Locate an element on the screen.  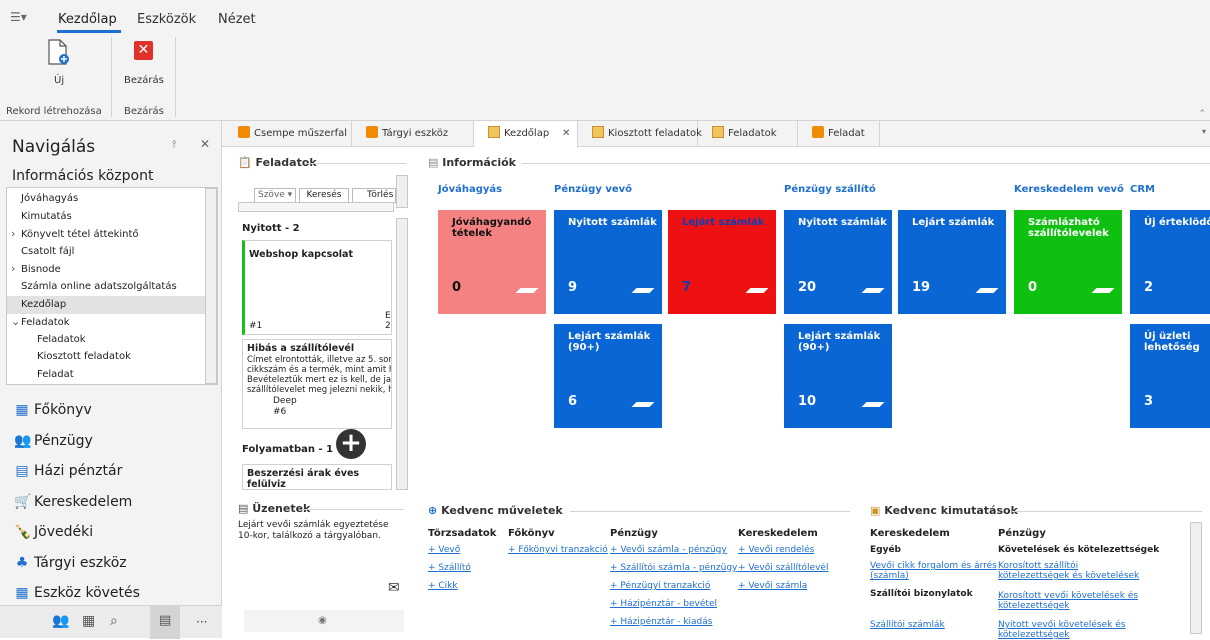
module-item: 🍾 Jövedéki is located at coordinates (53, 532).